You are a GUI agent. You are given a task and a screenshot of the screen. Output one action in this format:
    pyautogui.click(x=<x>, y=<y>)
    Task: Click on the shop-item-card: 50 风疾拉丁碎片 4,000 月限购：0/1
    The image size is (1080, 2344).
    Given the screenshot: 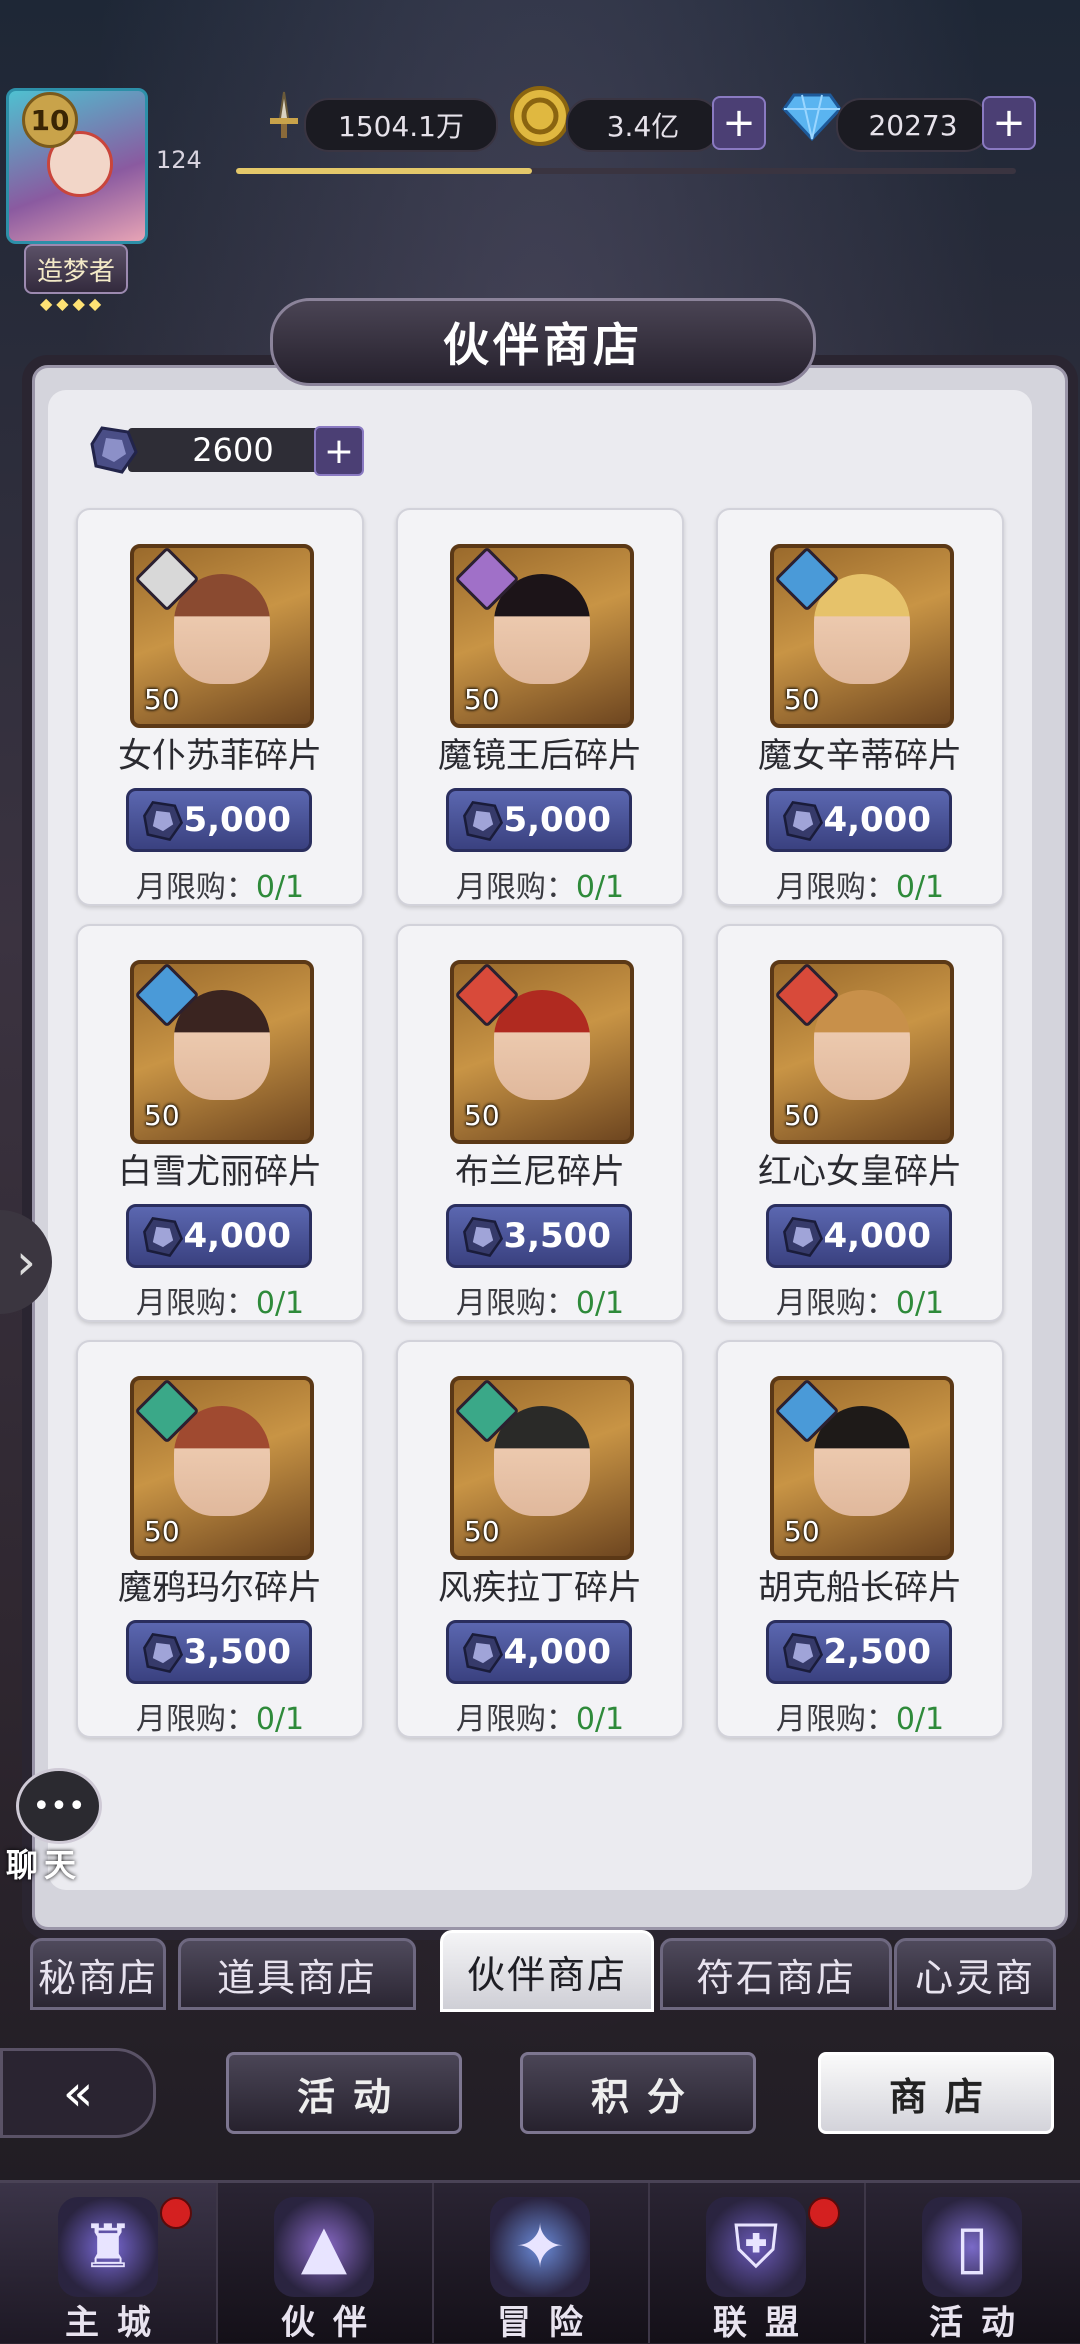 What is the action you would take?
    pyautogui.click(x=540, y=1539)
    